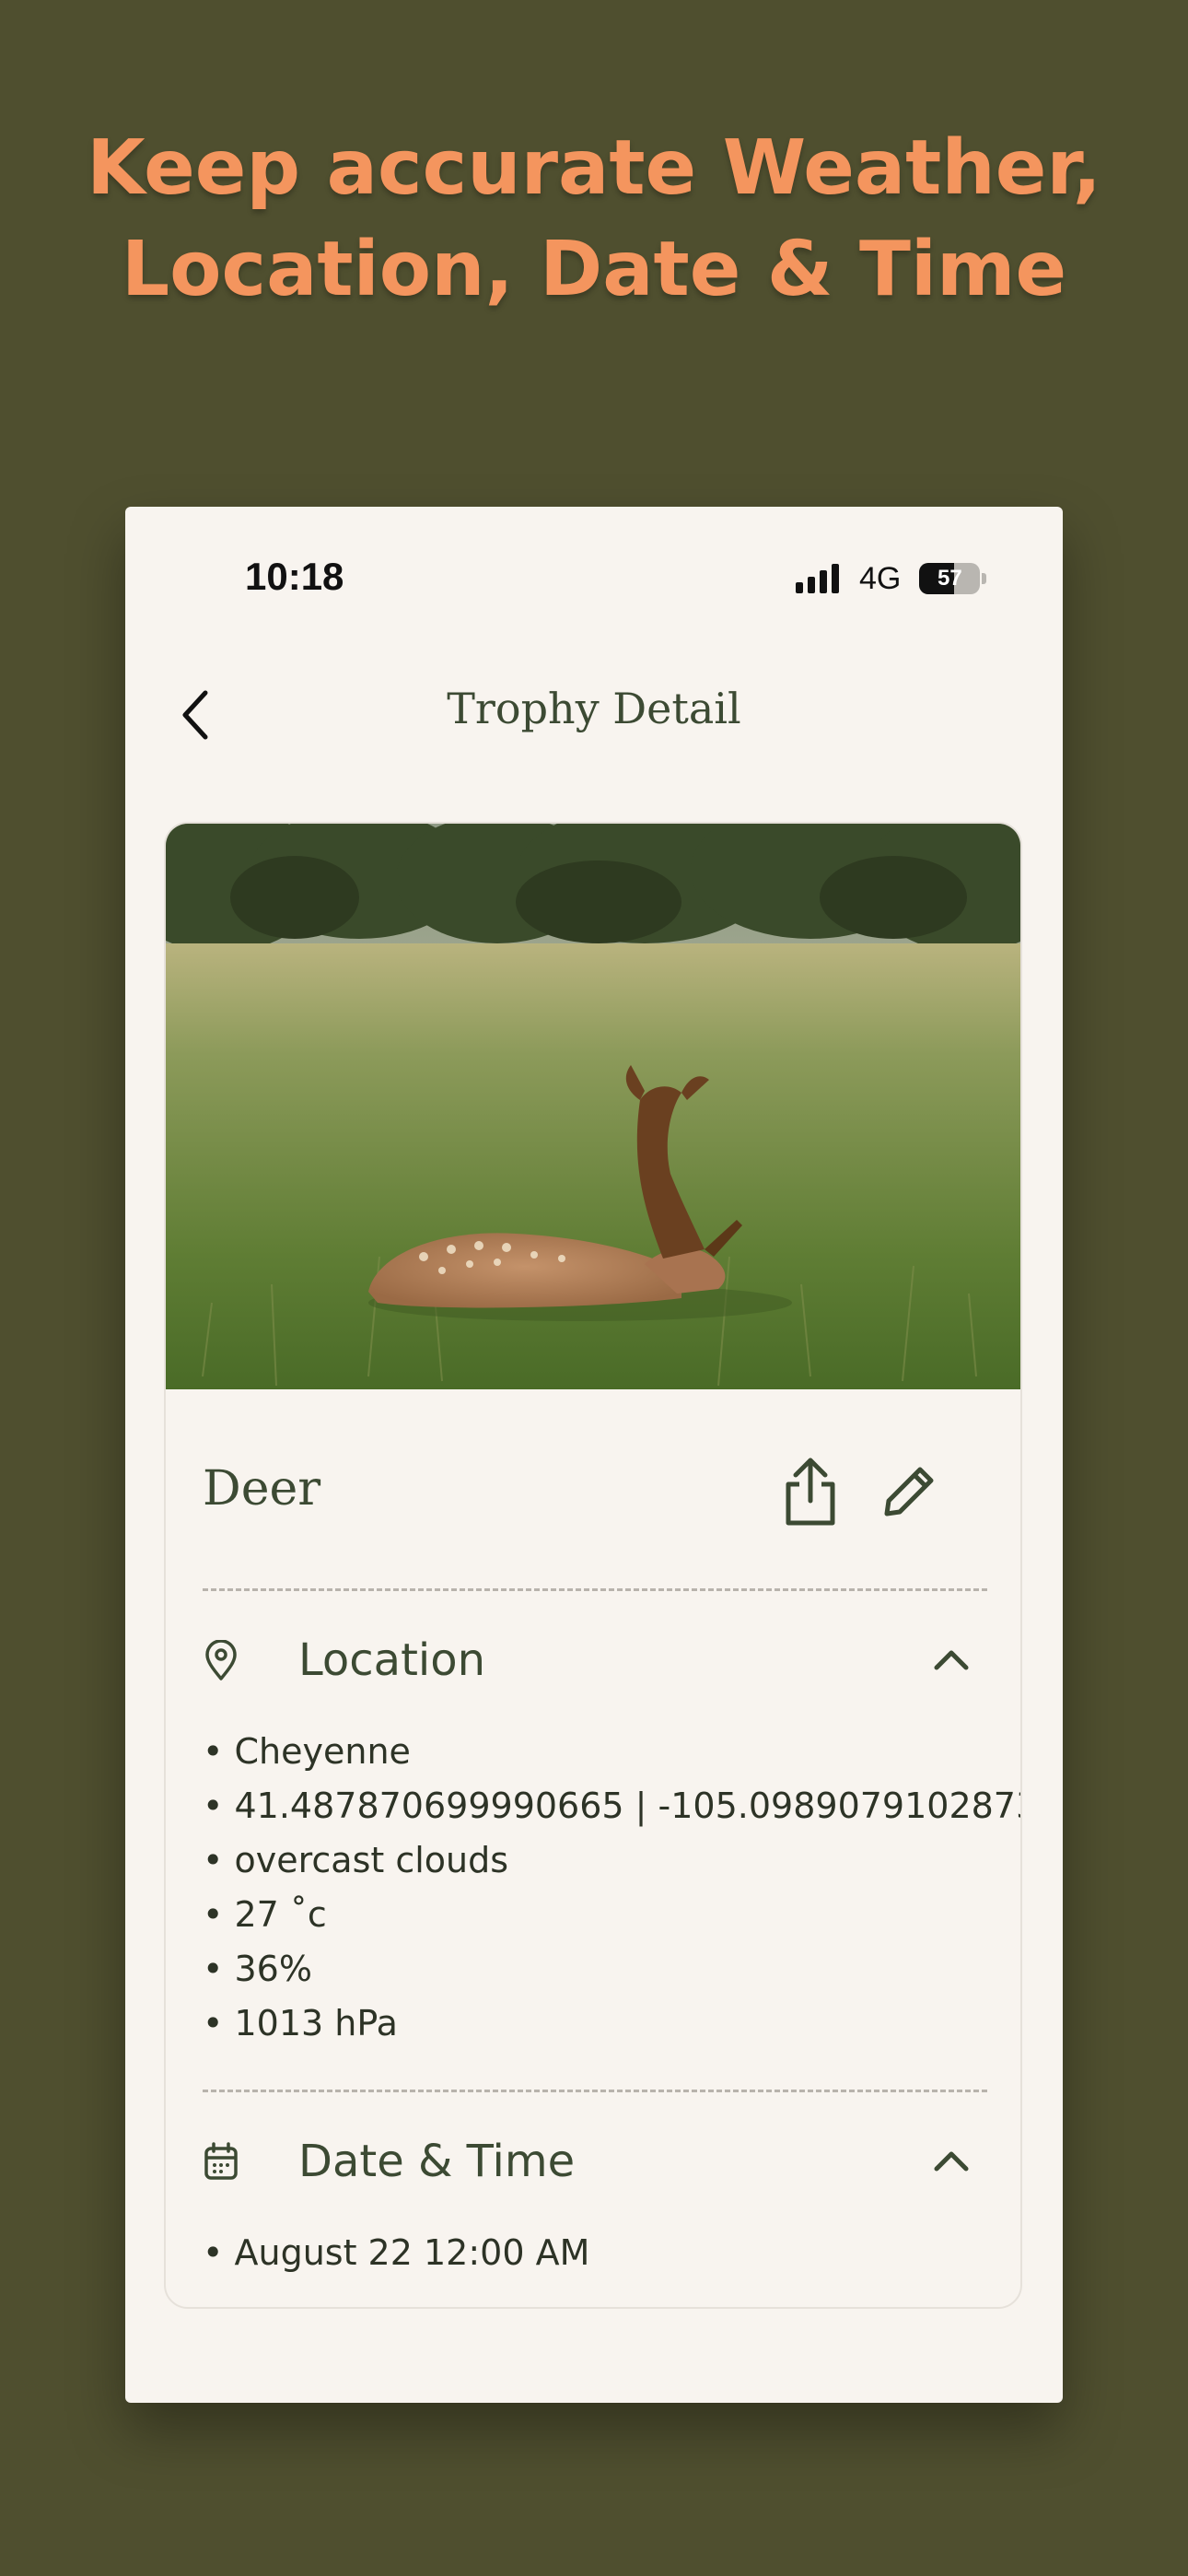  Describe the element at coordinates (880, 578) in the screenshot. I see `network-type: 4G` at that location.